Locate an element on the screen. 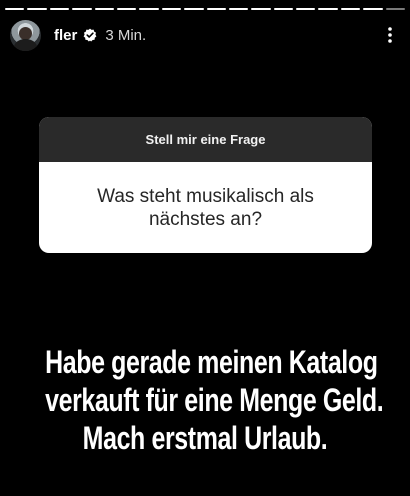  story-progress-bar is located at coordinates (205, 9).